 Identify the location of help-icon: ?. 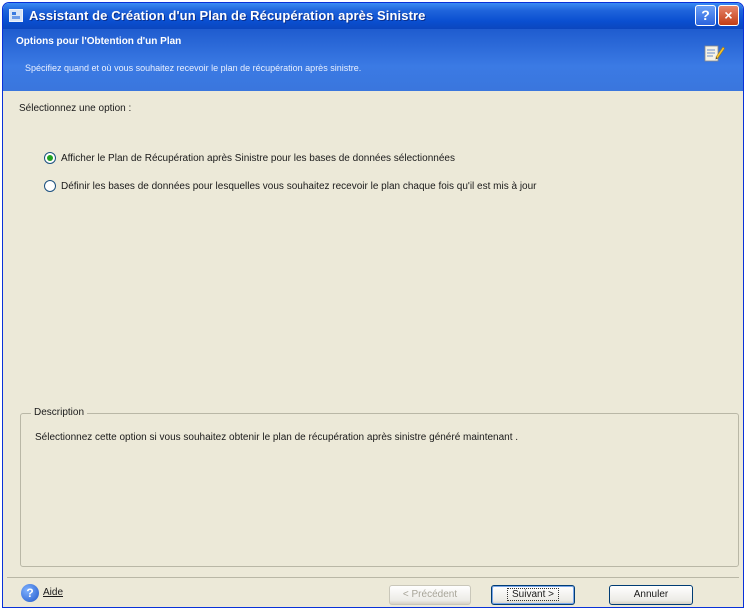
(705, 15).